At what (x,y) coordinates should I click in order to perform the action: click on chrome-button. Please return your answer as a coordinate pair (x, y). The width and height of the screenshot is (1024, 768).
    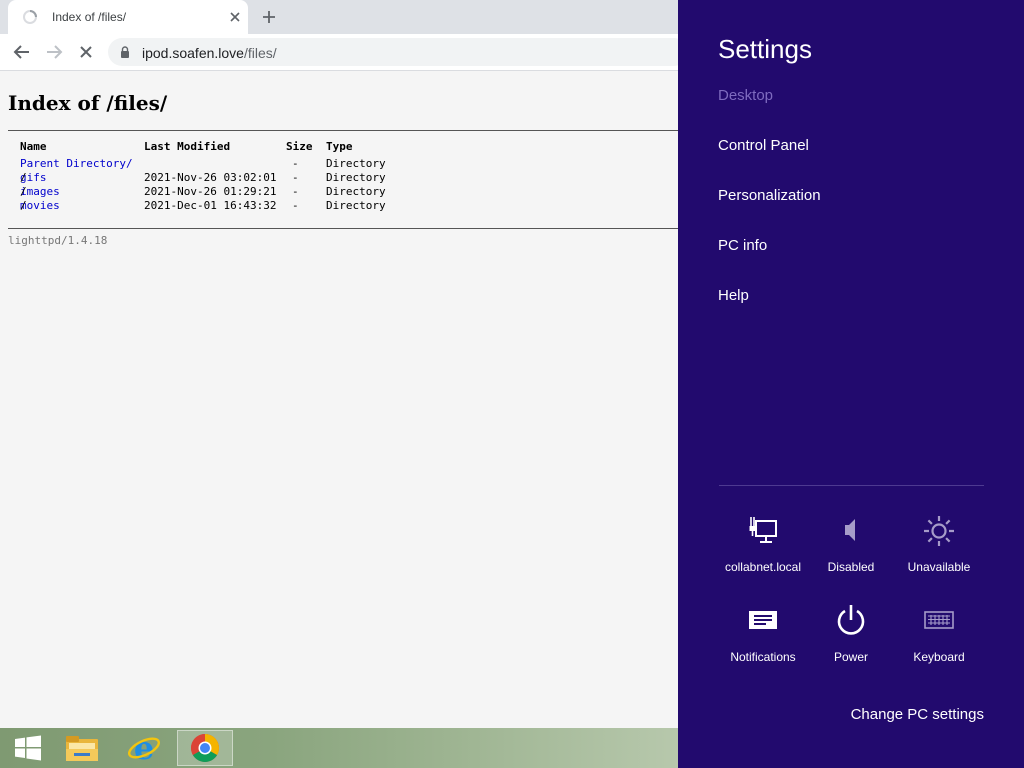
    Looking at the image, I should click on (205, 748).